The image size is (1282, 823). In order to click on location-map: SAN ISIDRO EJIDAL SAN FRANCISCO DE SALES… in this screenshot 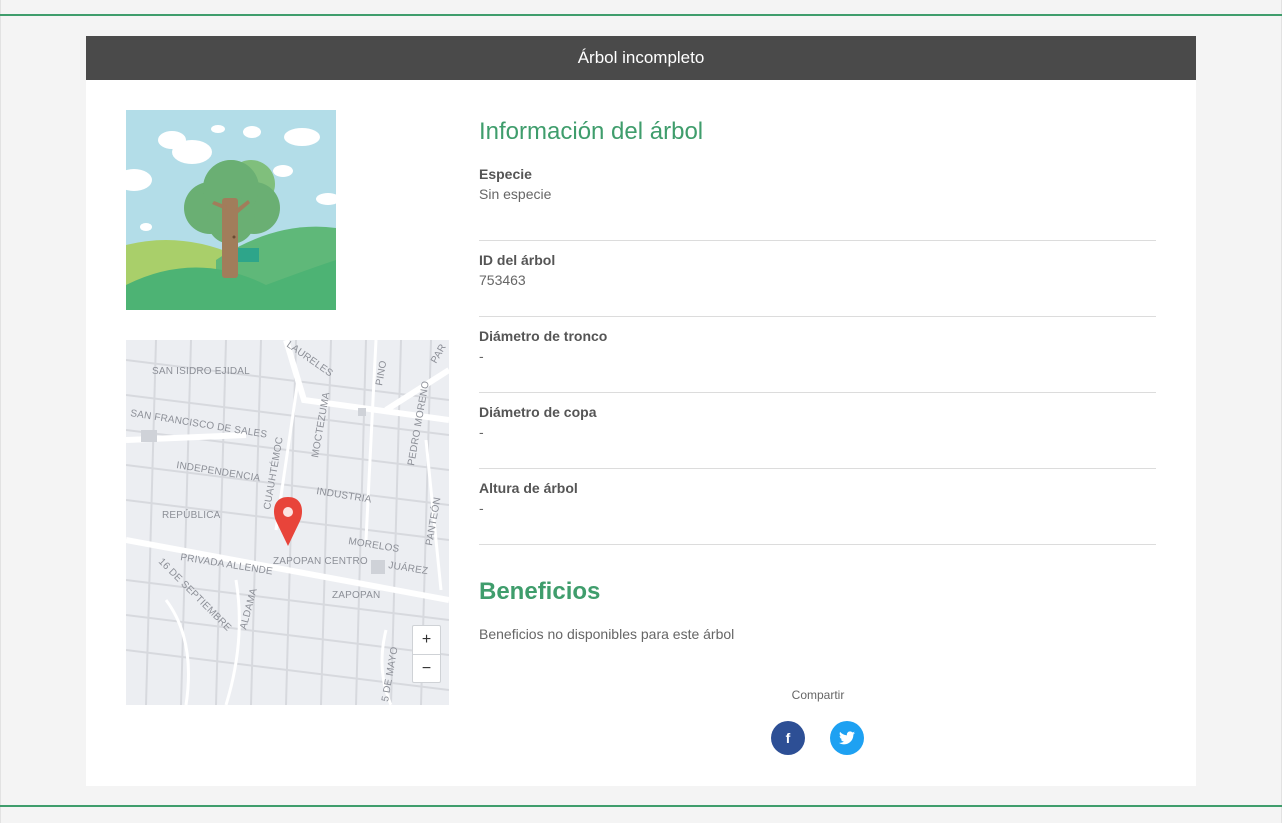, I will do `click(287, 522)`.